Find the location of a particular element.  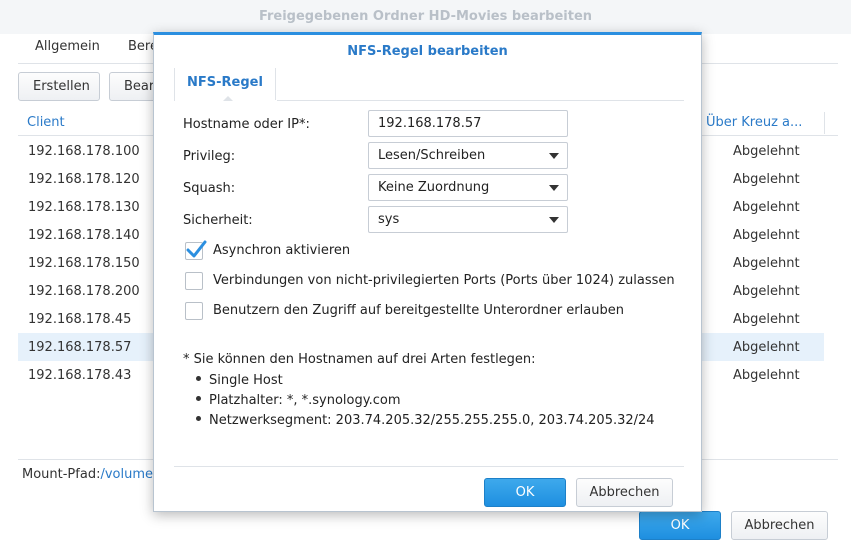

dialog-cancel-button: Abbrechen is located at coordinates (624, 492).